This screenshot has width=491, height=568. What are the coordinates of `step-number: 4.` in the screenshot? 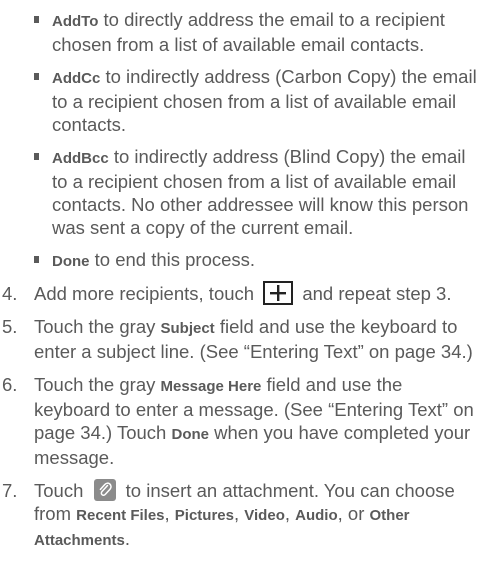 It's located at (10, 293).